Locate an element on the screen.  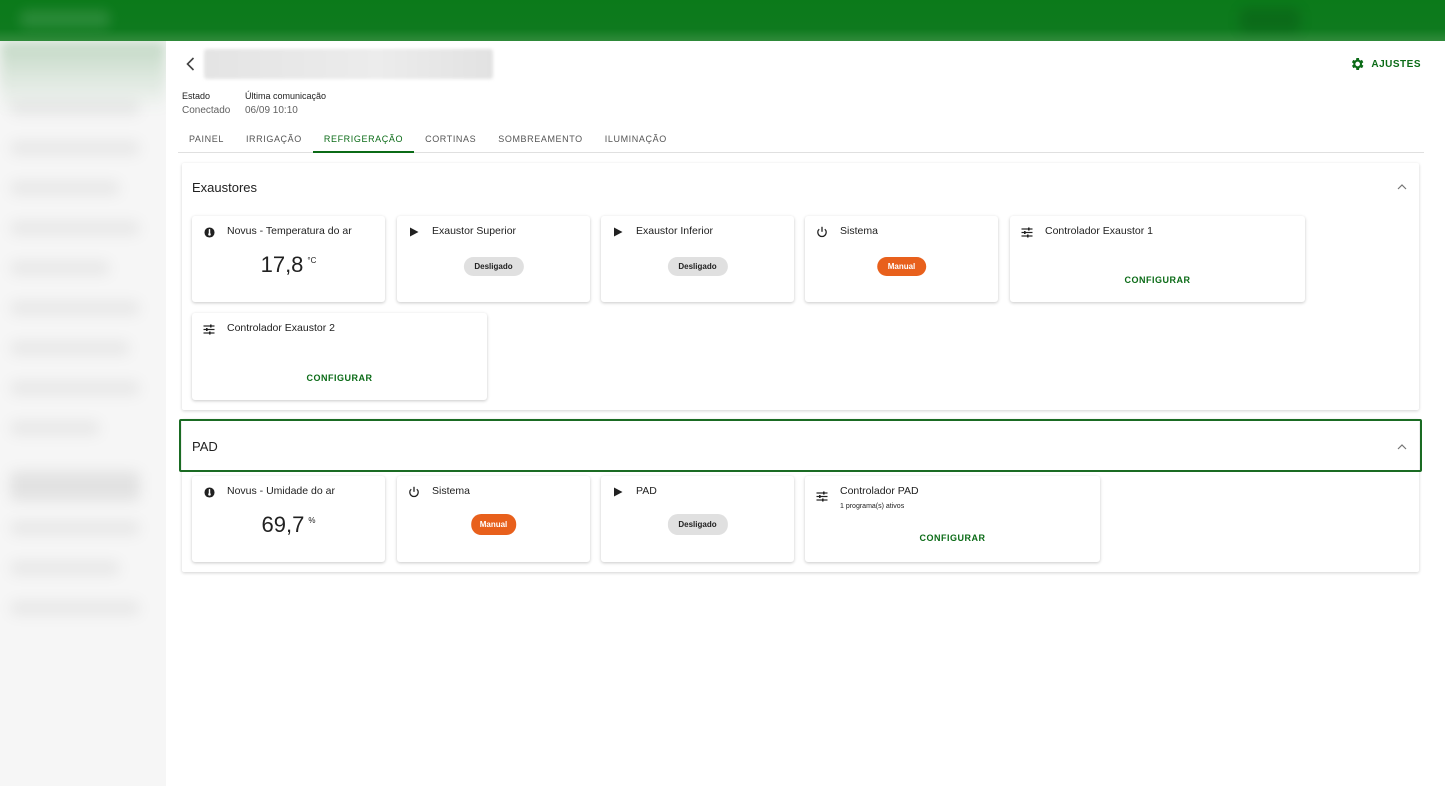
controlador-exaustor-1-card: Controlador Exaustor 1 CONFIGURAR is located at coordinates (1157, 259).